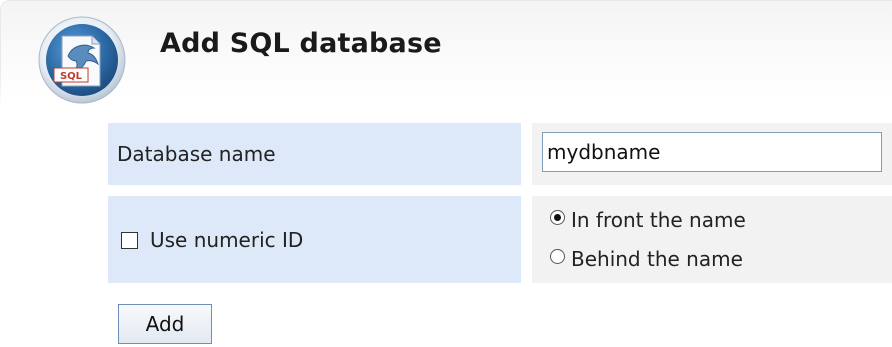  Describe the element at coordinates (301, 43) in the screenshot. I see `page-title: Add SQL database` at that location.